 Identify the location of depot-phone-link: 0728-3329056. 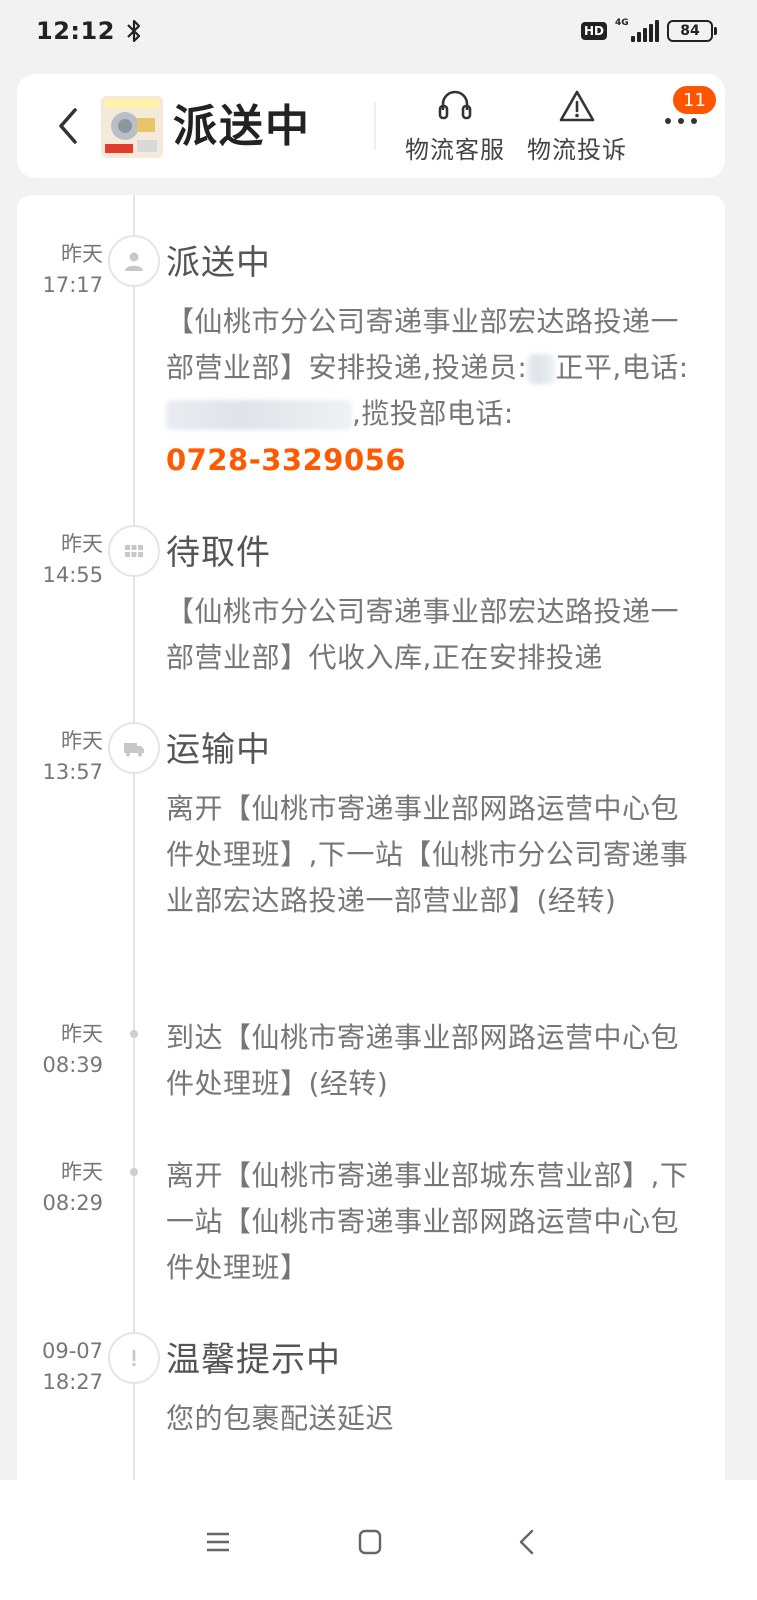
(286, 460).